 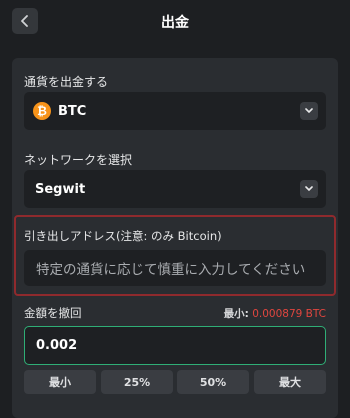 What do you see at coordinates (175, 111) in the screenshot?
I see `currency-select: ₿ BTC` at bounding box center [175, 111].